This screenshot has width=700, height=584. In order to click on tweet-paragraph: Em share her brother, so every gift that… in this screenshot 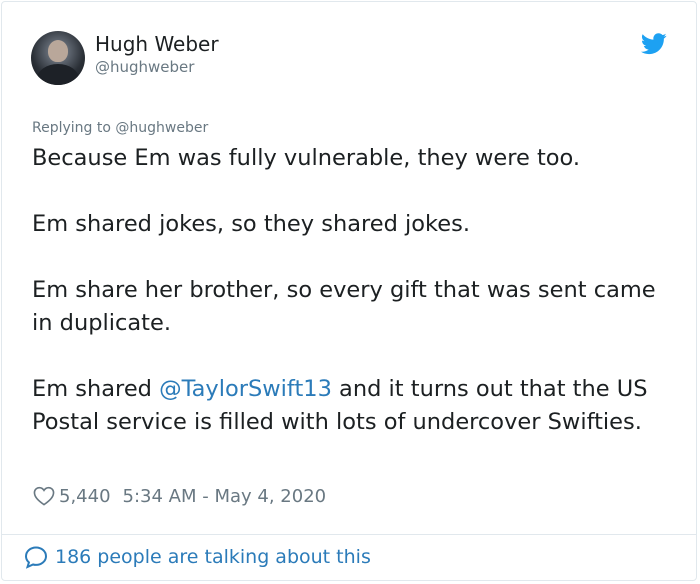, I will do `click(344, 306)`.